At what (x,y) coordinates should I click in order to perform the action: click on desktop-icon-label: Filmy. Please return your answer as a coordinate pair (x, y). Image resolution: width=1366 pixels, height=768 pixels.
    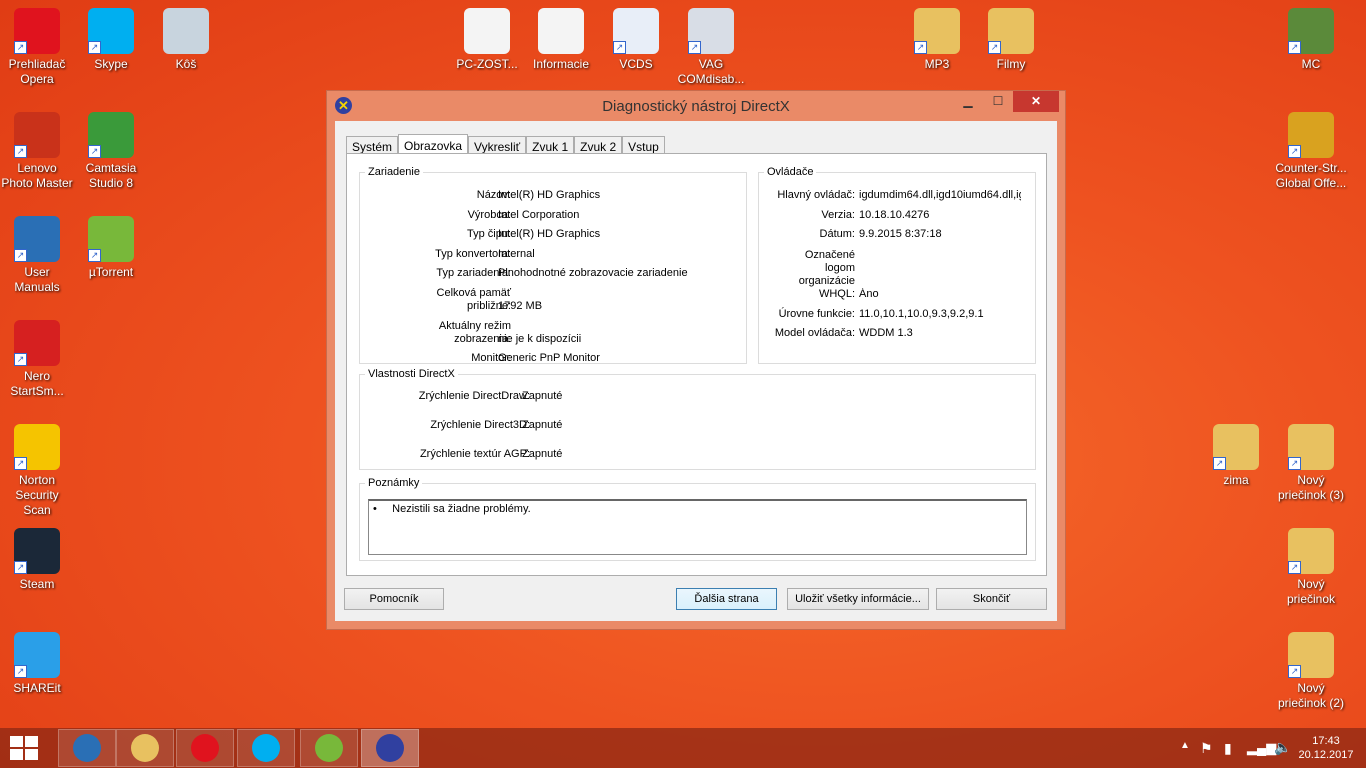
    Looking at the image, I should click on (1011, 64).